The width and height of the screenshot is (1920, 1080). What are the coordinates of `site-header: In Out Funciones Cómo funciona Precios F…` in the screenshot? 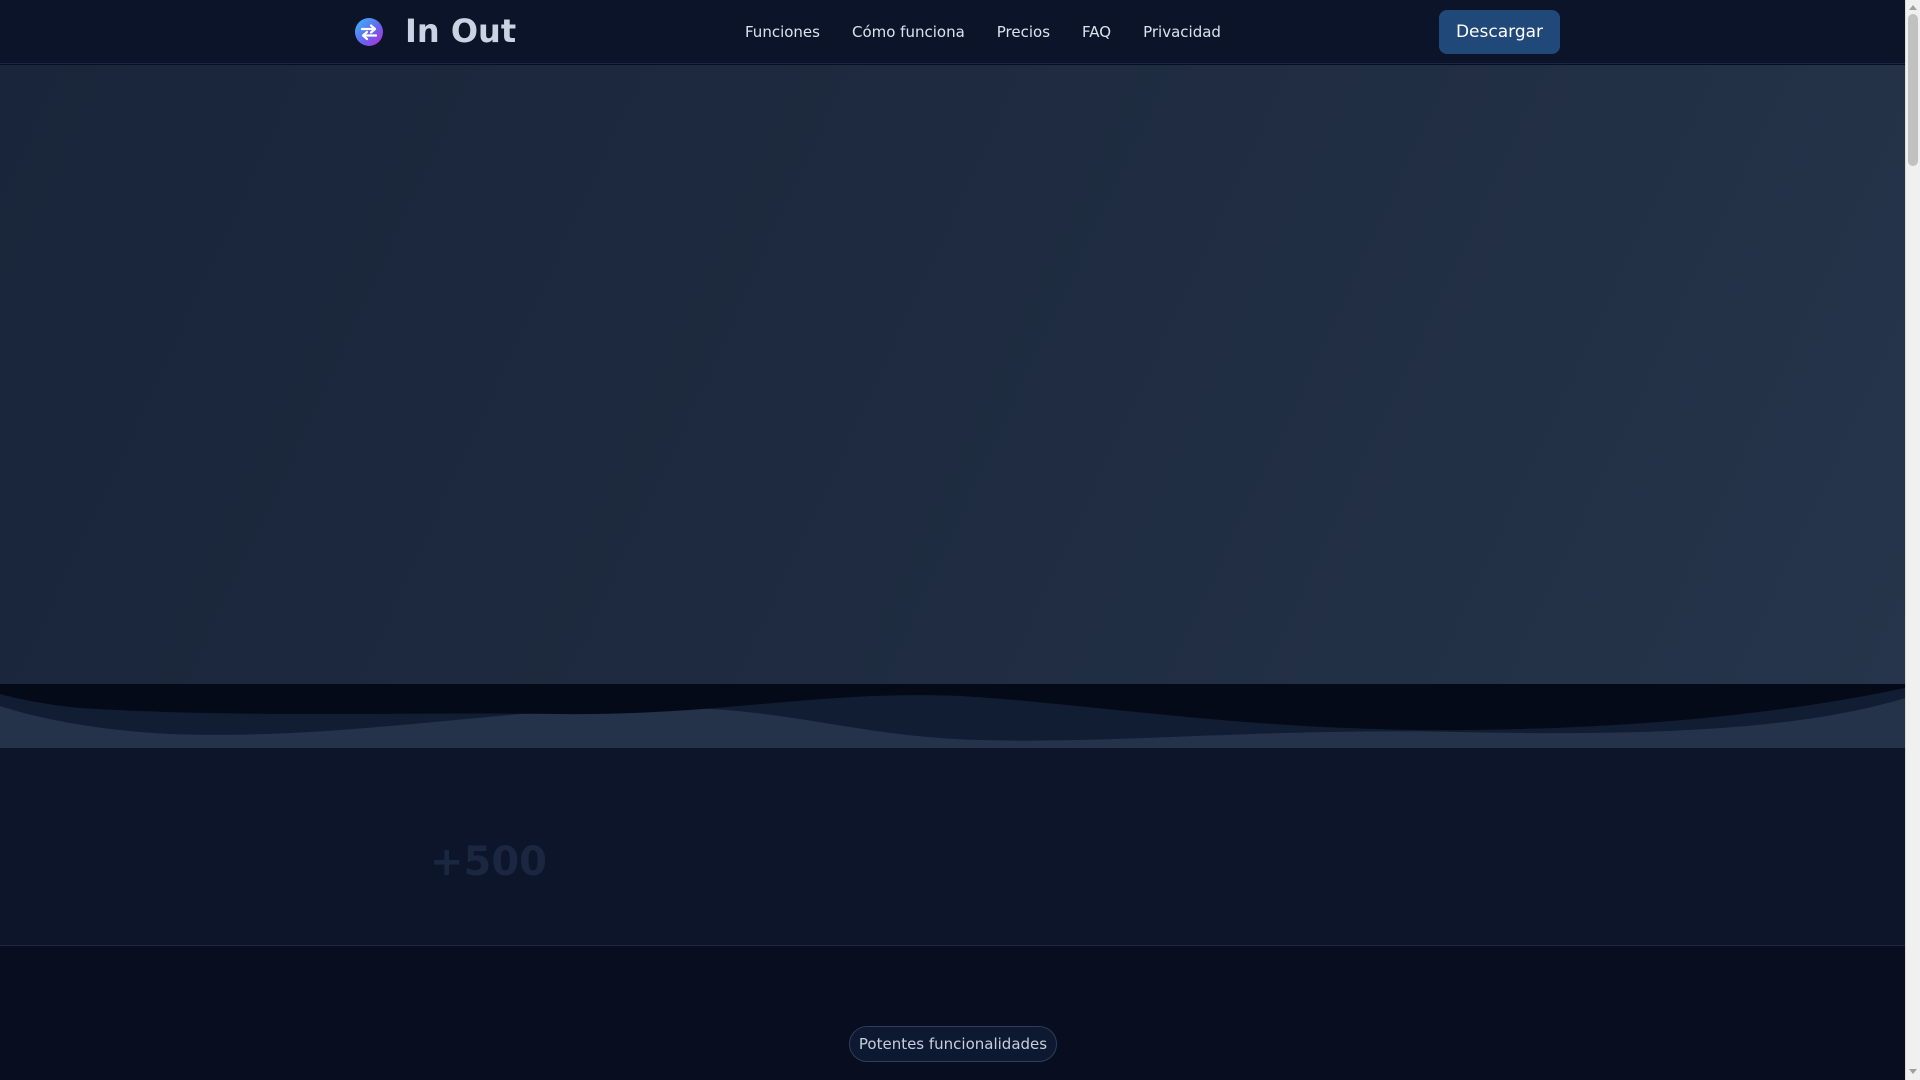 It's located at (952, 32).